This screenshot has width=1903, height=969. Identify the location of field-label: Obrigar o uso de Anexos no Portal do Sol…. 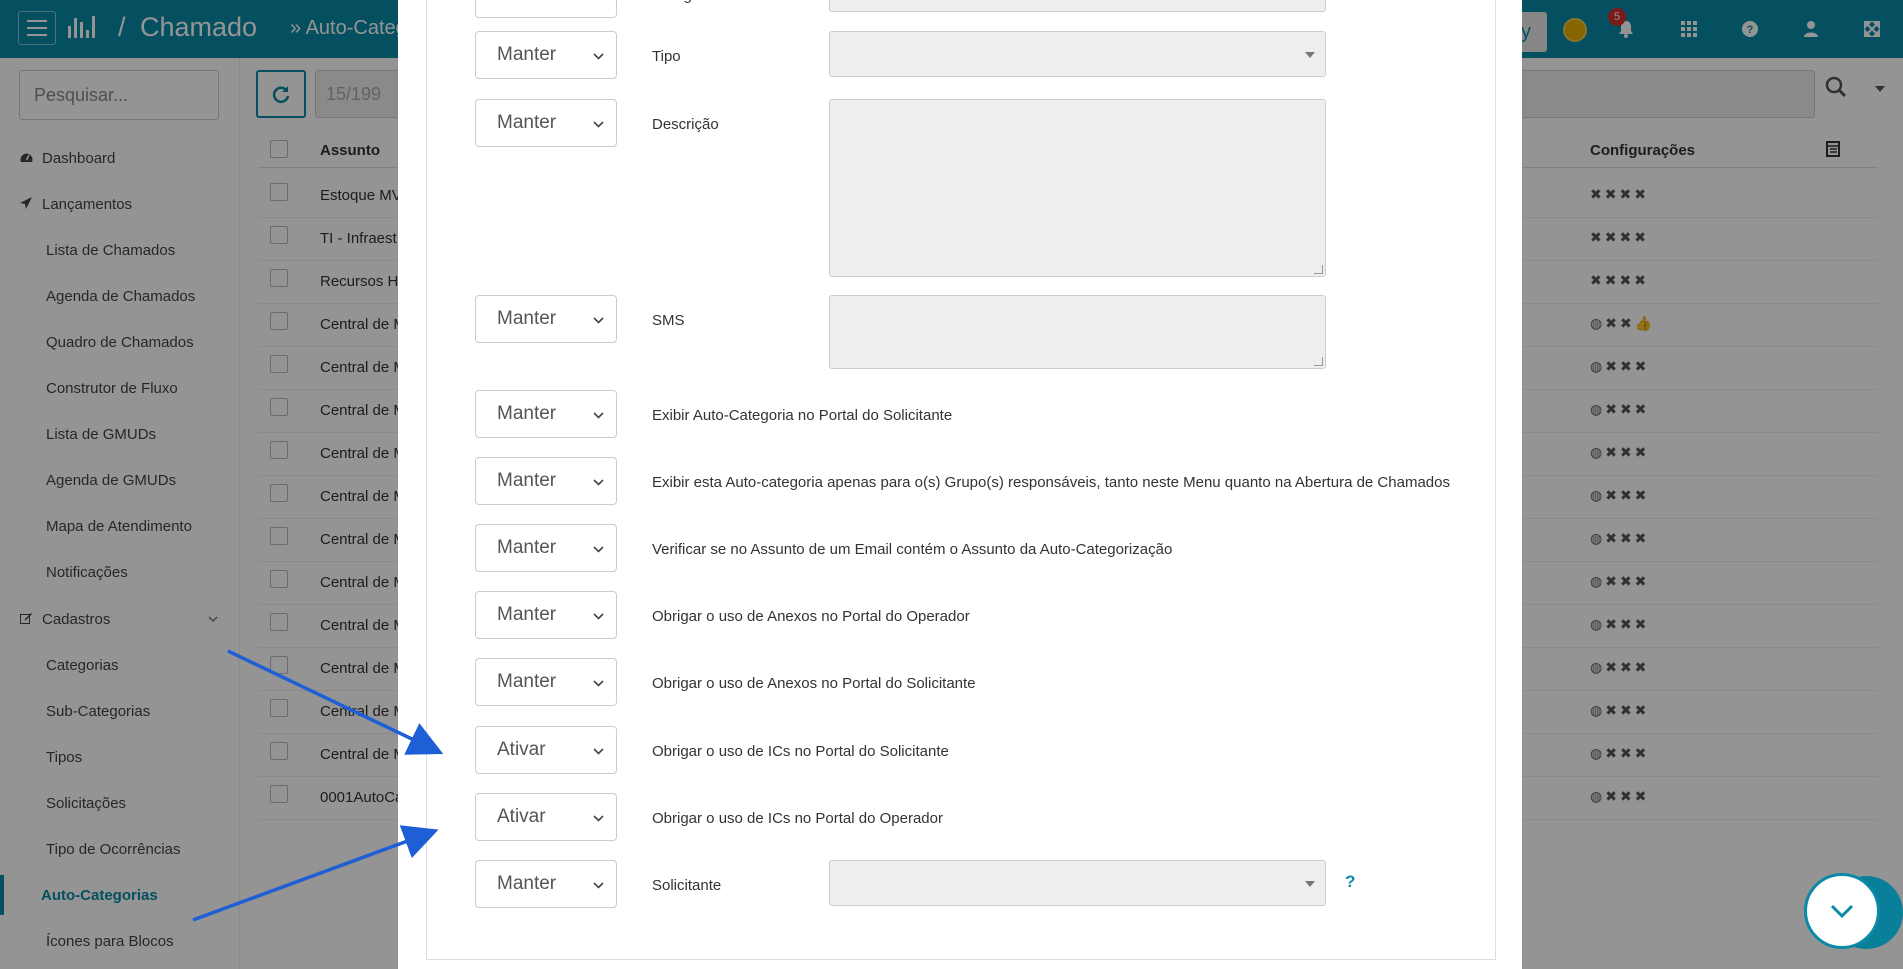
(814, 683).